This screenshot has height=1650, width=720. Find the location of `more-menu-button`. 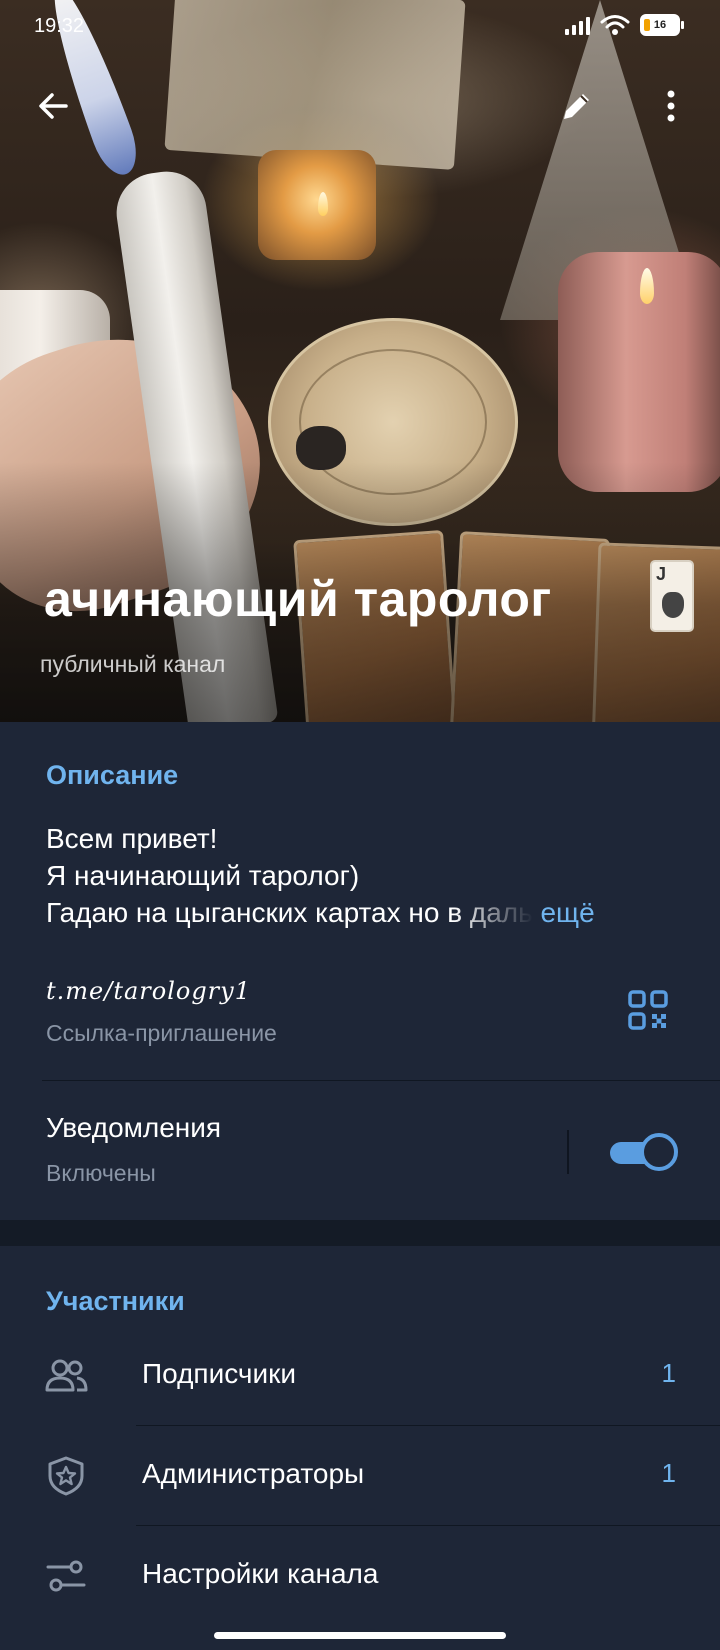

more-menu-button is located at coordinates (671, 106).